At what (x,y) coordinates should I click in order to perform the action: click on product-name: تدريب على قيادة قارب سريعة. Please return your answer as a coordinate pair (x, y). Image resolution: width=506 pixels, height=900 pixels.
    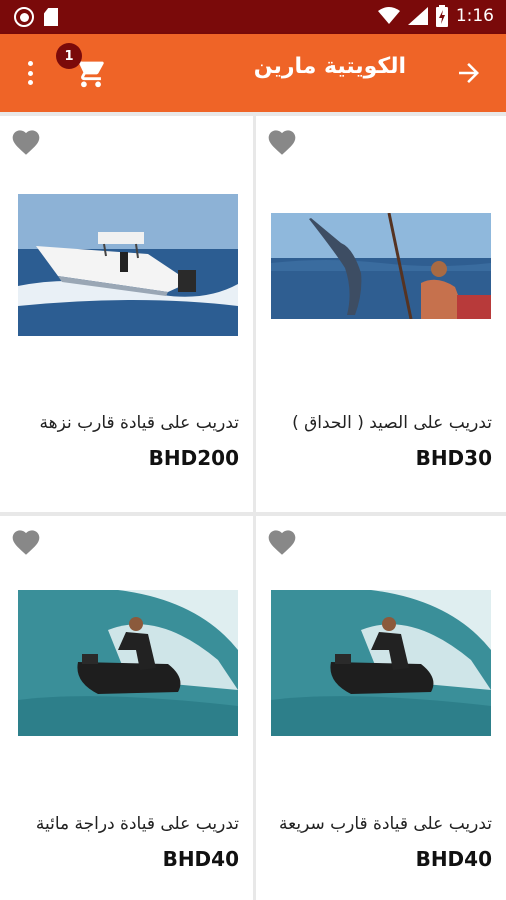
    Looking at the image, I should click on (385, 824).